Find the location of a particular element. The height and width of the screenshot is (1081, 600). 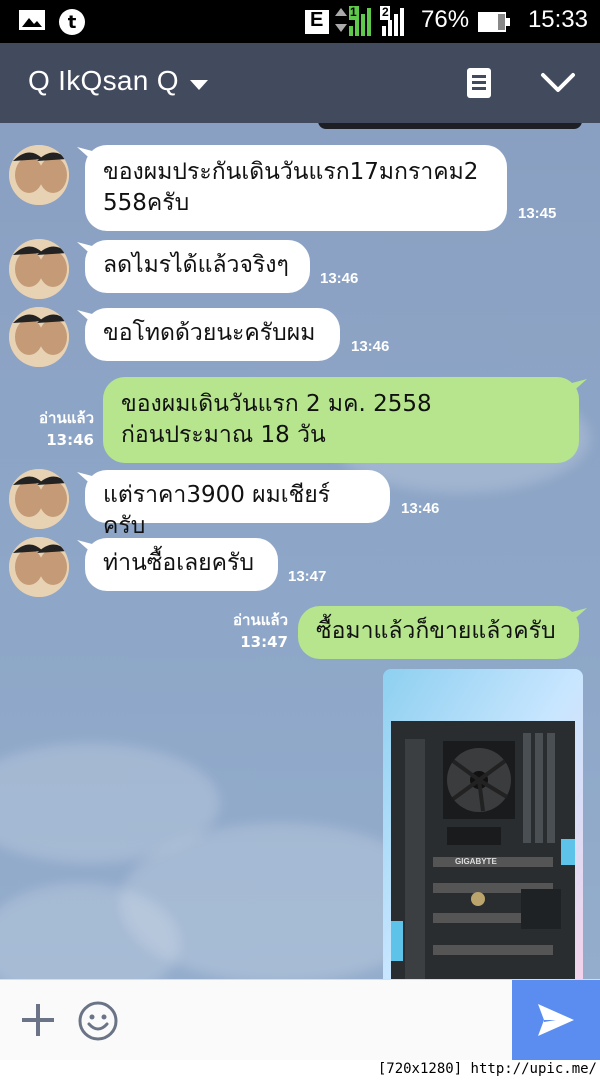

message-time: 13:45 is located at coordinates (537, 213).